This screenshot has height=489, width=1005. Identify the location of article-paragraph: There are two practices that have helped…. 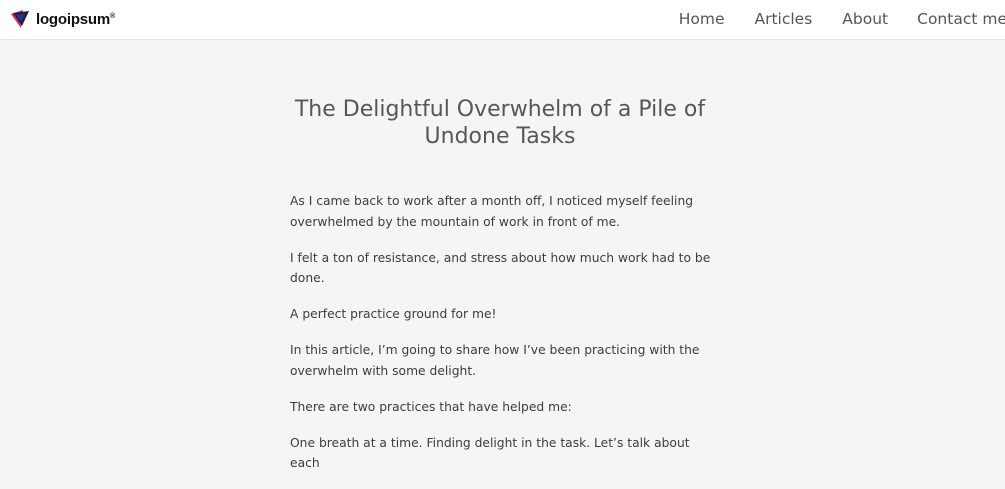
(431, 406).